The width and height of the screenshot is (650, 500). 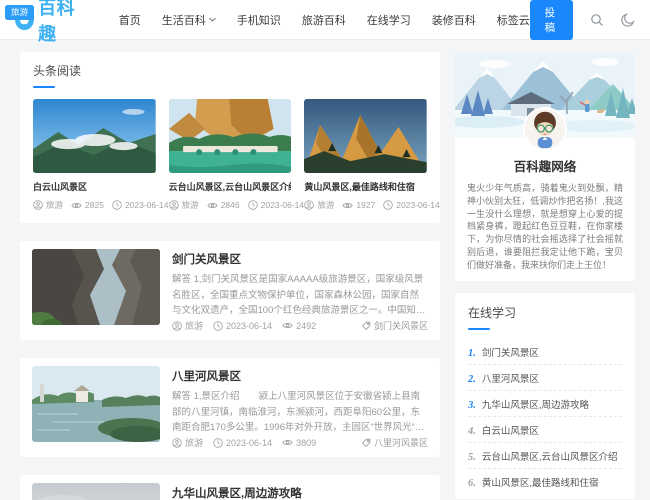 I want to click on card-tag-badge: 旅游, so click(x=20, y=12).